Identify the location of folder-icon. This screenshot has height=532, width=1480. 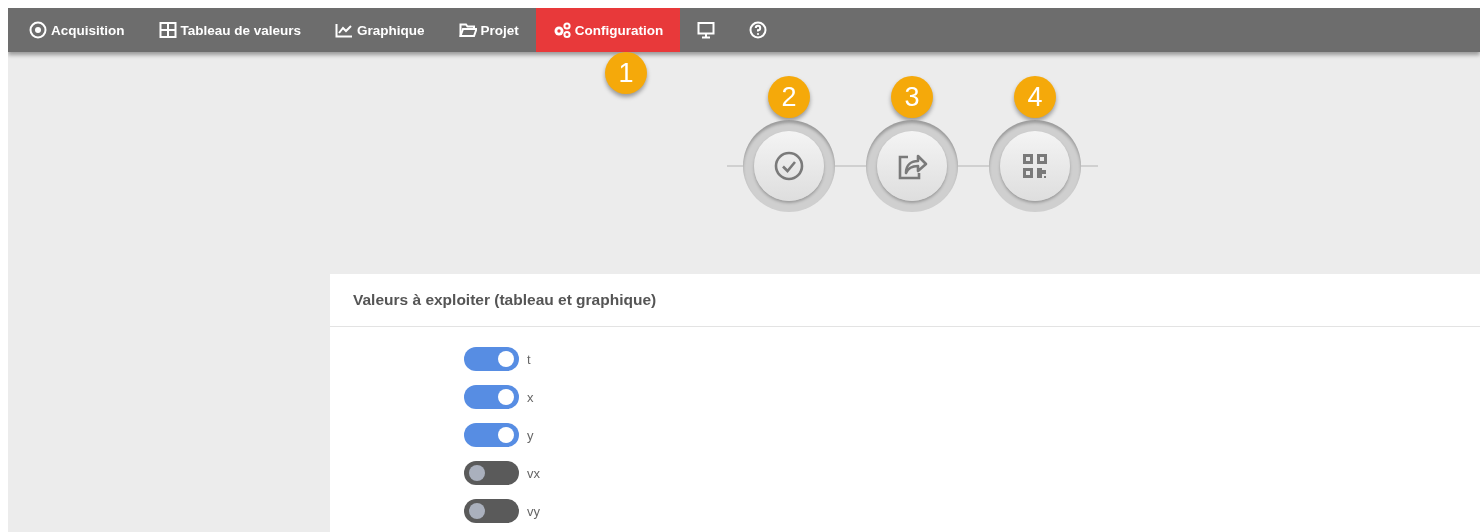
(467, 30).